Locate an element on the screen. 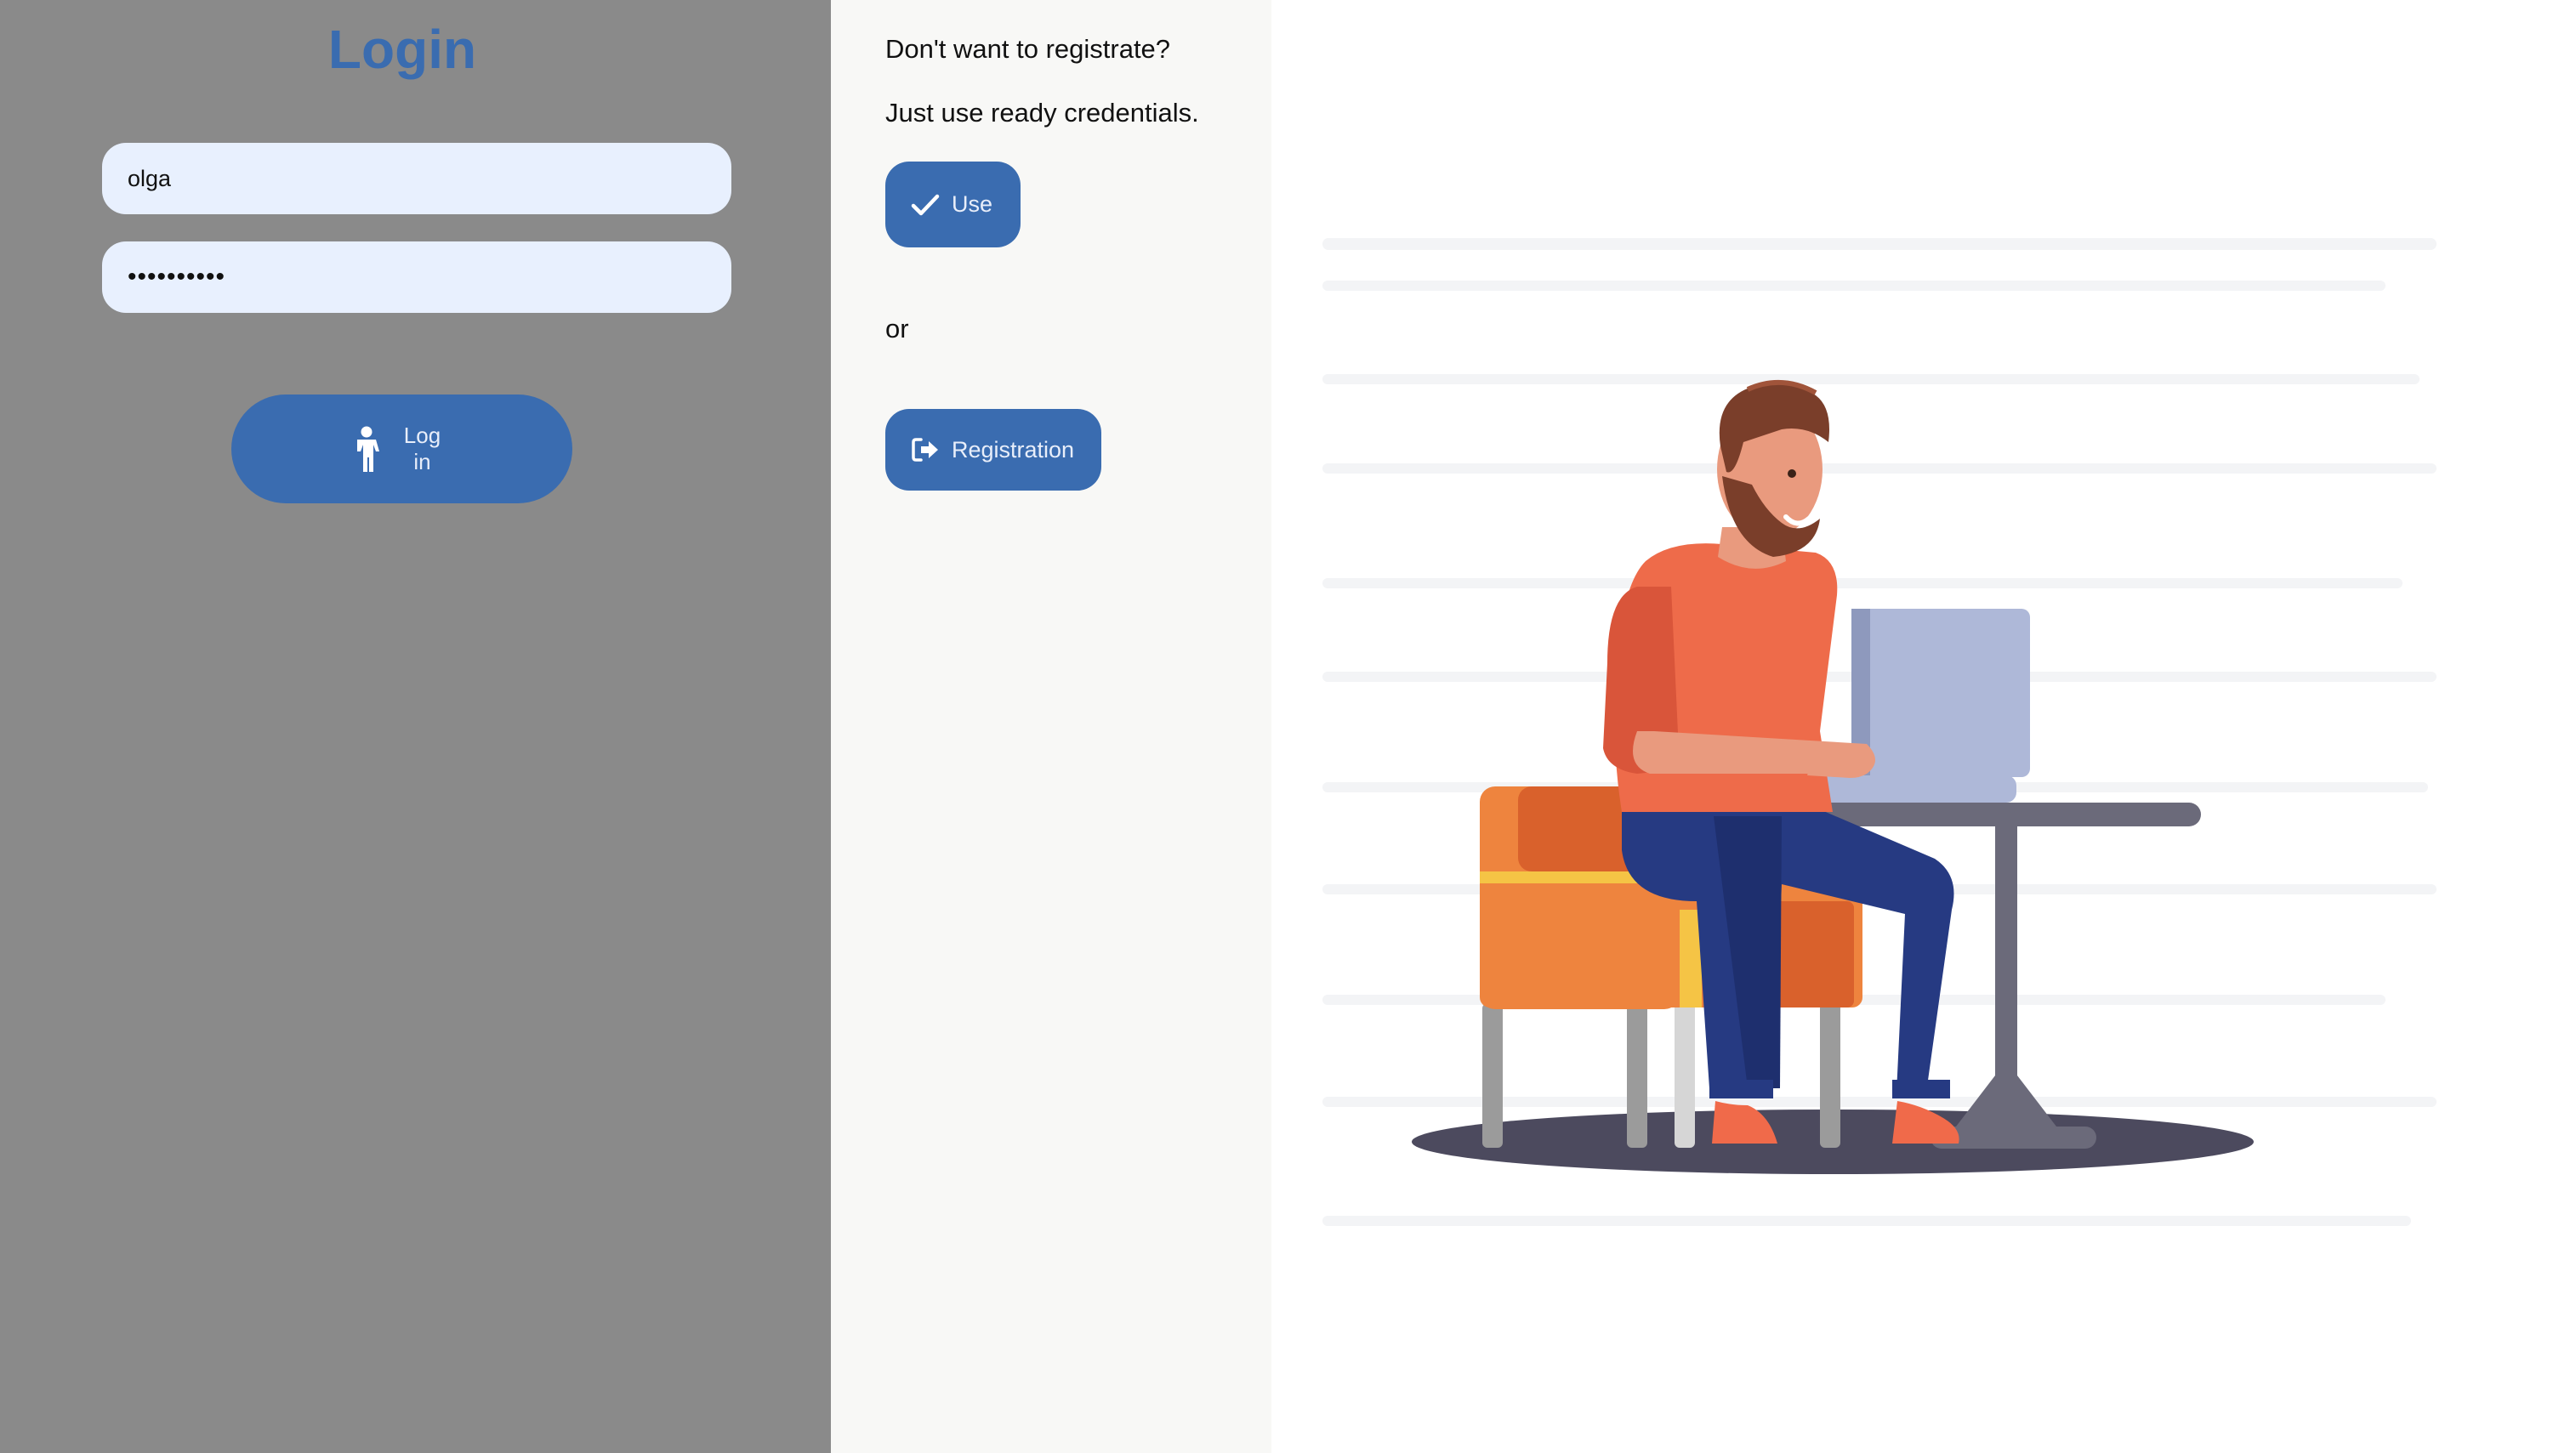  use-credentials-button: Use is located at coordinates (953, 204).